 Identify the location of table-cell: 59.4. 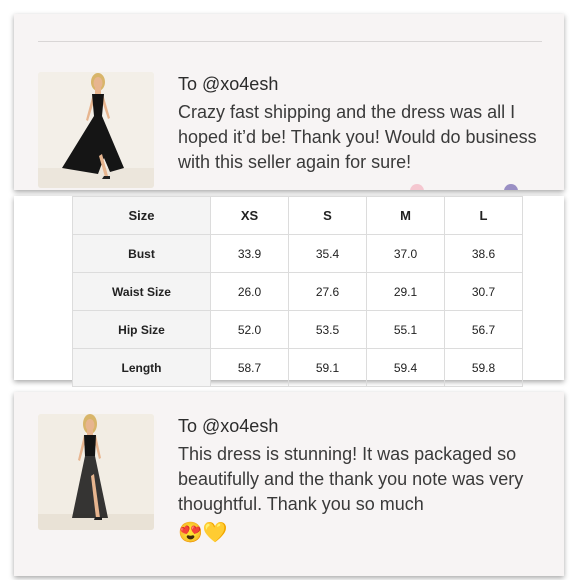
(405, 367).